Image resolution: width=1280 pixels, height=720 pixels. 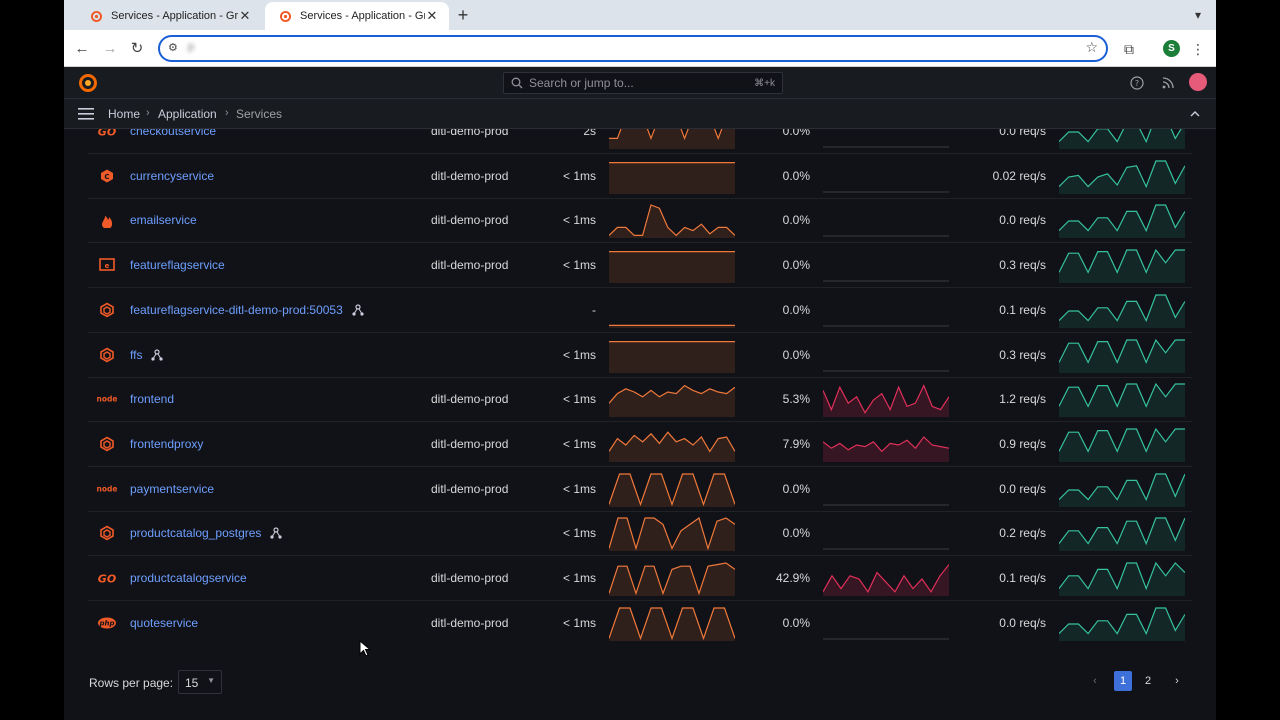 I want to click on service-error-rate: 5.3%, so click(x=796, y=399).